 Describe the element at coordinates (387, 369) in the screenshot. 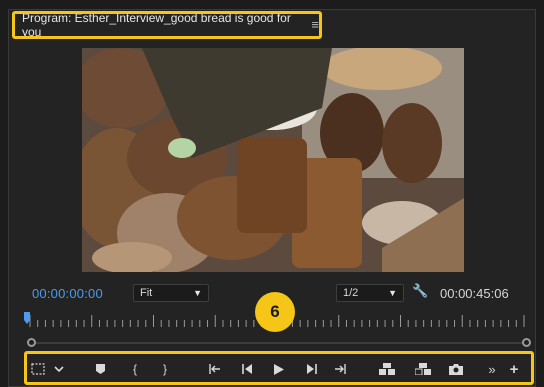

I see `lift-icon` at that location.